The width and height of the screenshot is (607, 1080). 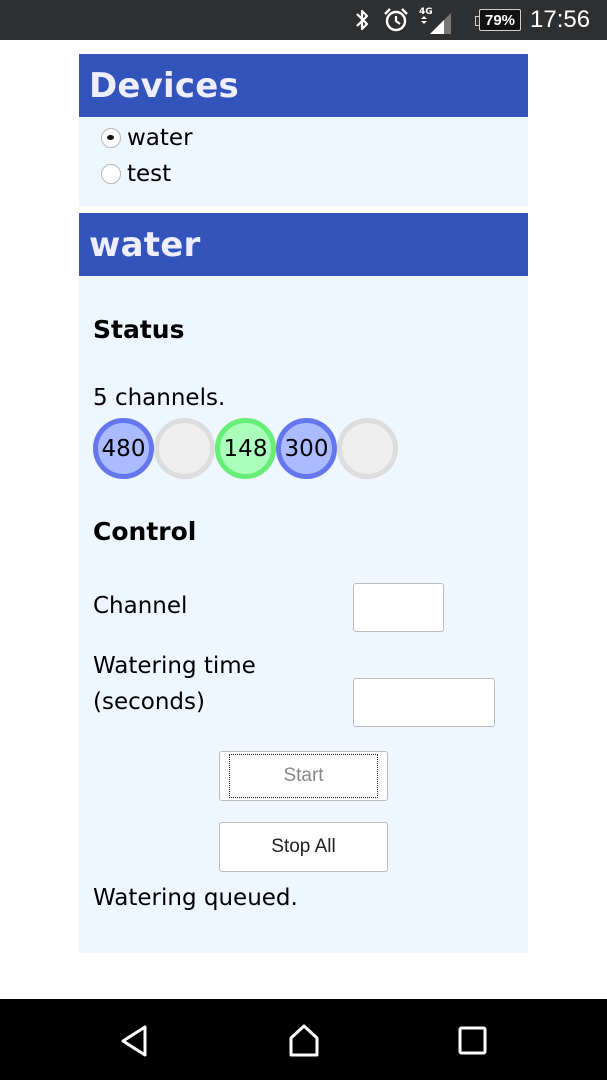 What do you see at coordinates (123, 448) in the screenshot?
I see `channel-indicator-1: 480` at bounding box center [123, 448].